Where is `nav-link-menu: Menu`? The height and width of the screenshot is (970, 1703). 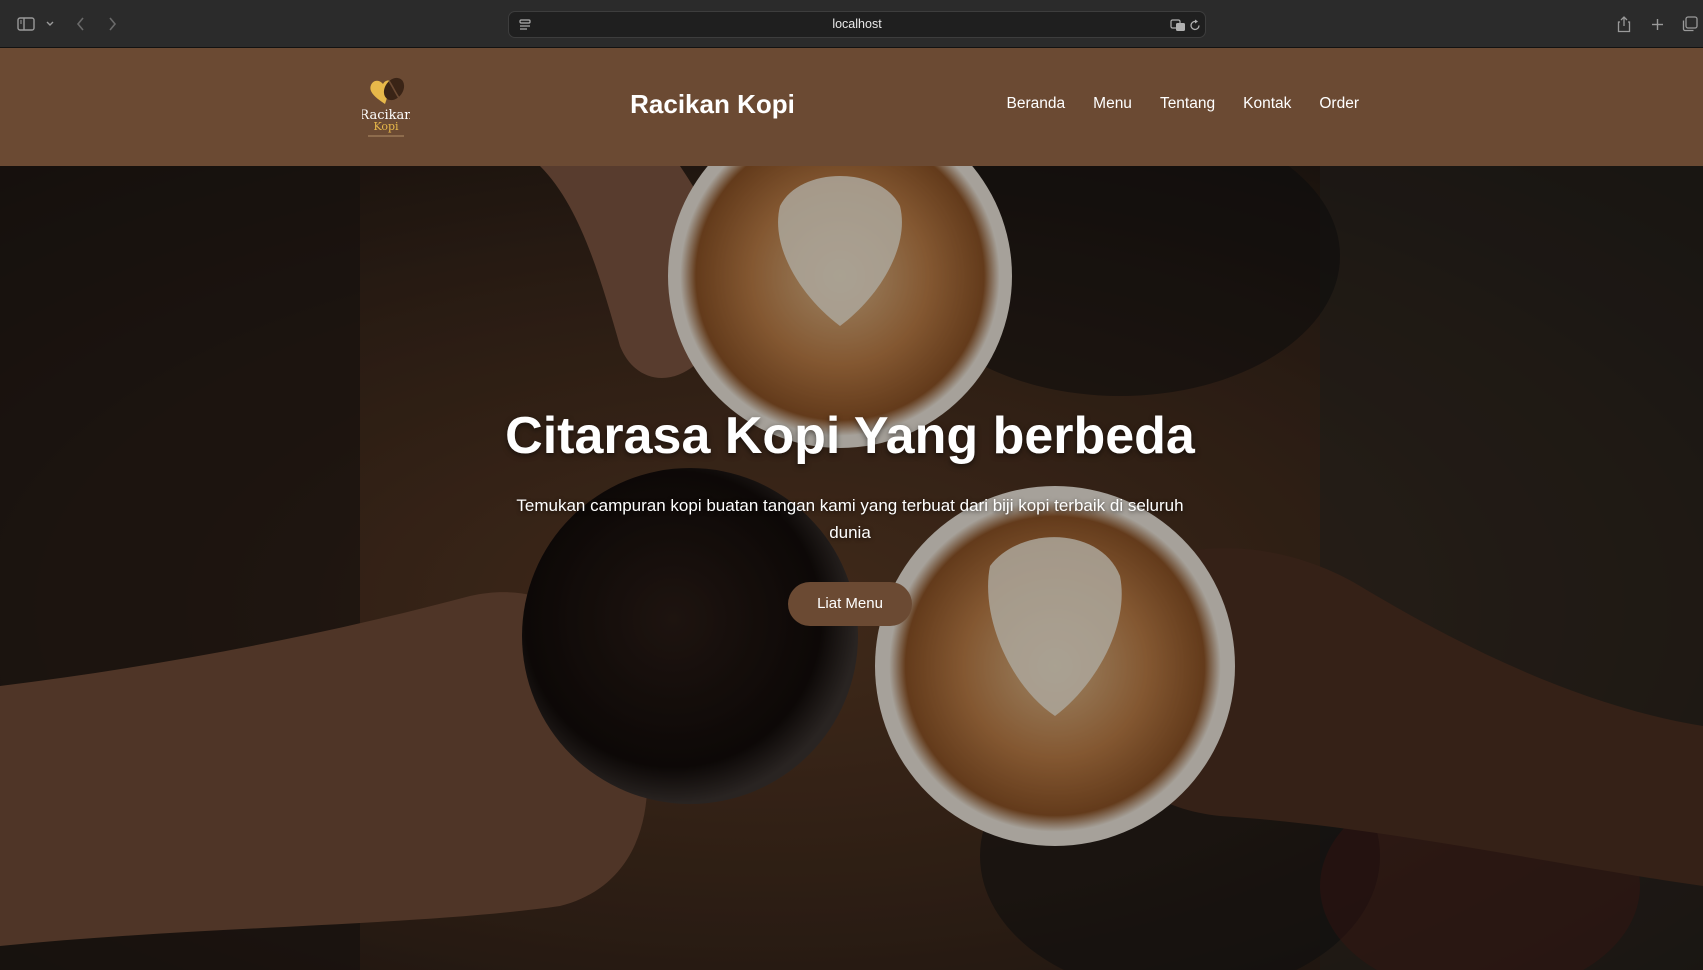 nav-link-menu: Menu is located at coordinates (1112, 104).